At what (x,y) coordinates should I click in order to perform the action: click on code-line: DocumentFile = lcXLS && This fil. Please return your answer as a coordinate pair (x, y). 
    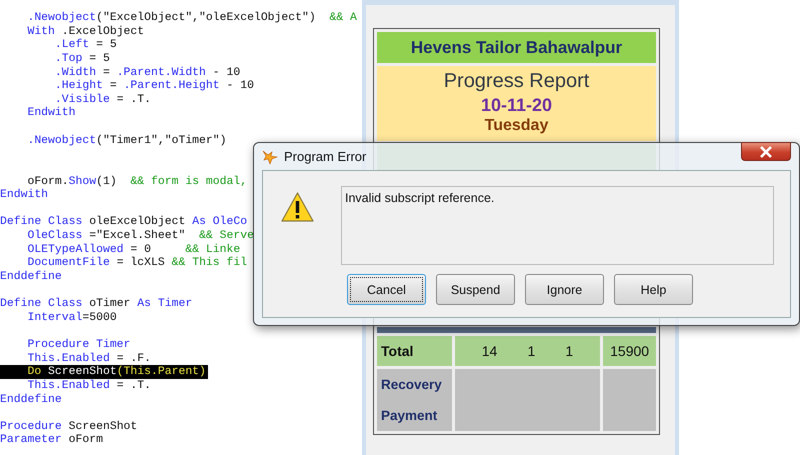
    Looking at the image, I should click on (137, 263).